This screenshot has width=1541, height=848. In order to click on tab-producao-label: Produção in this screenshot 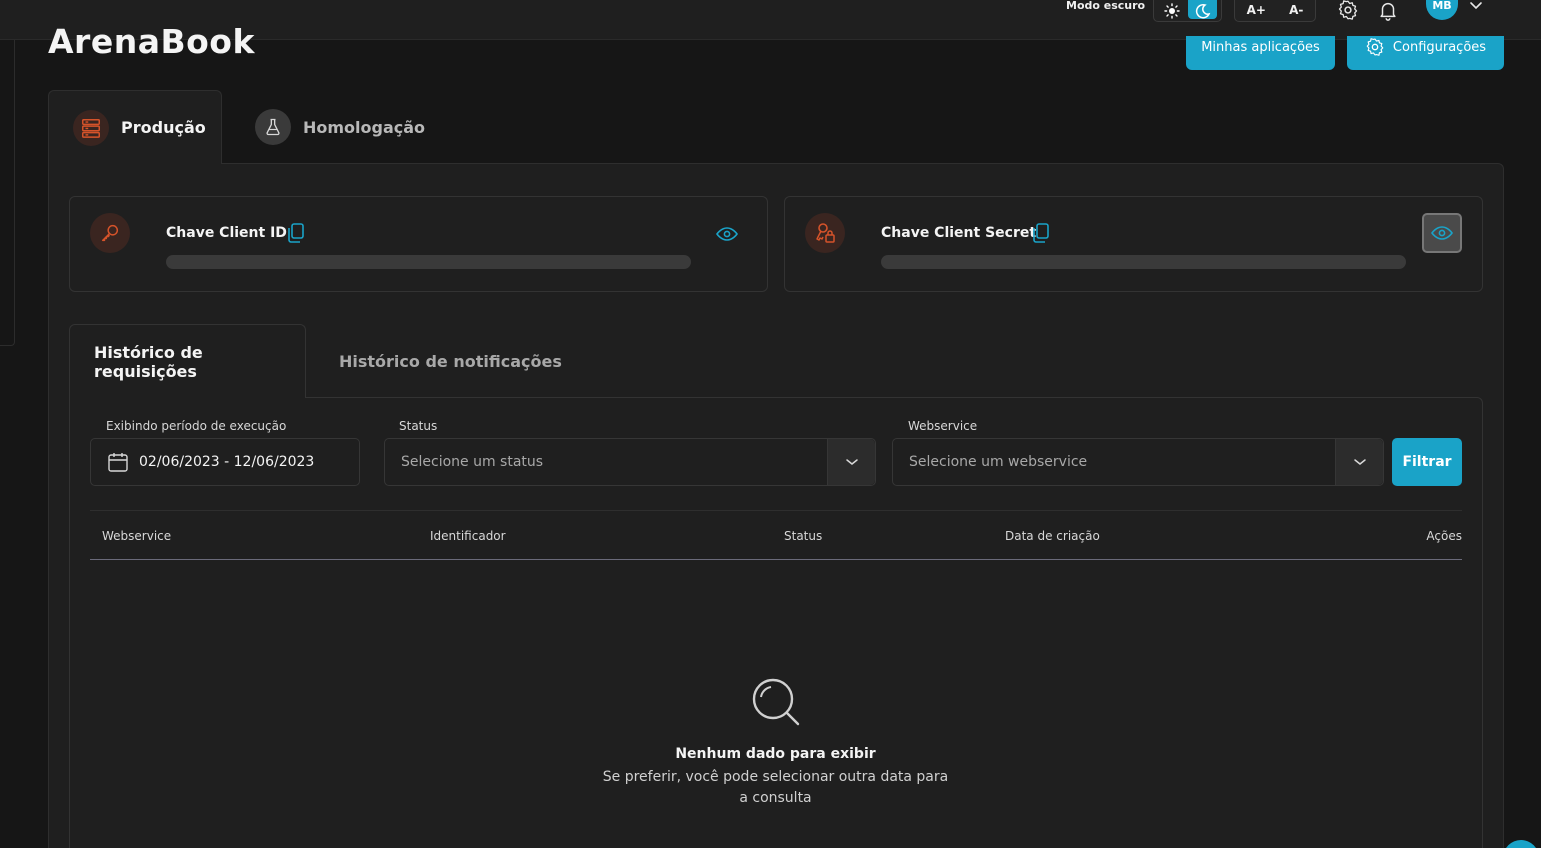, I will do `click(163, 127)`.